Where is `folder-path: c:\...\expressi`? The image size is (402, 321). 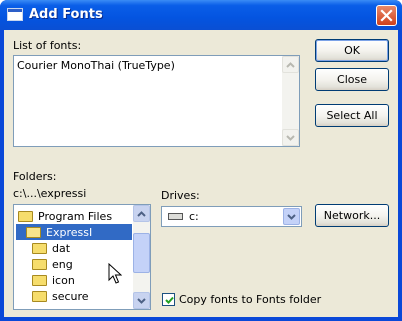
folder-path: c:\...\expressi is located at coordinates (50, 193).